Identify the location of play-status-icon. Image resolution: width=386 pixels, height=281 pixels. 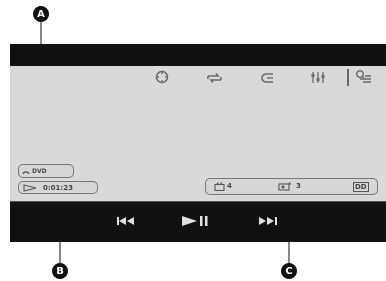
(30, 187).